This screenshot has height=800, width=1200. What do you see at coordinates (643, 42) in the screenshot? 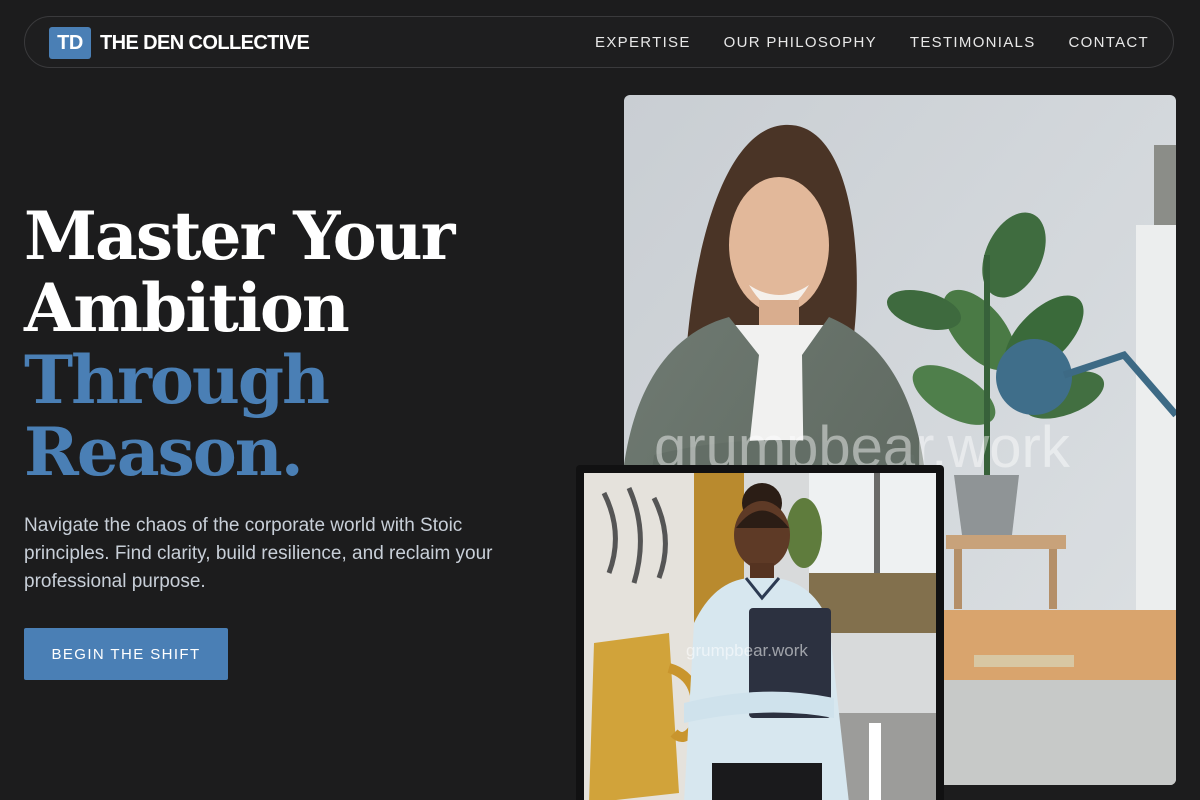
I see `nav-link-expertise: EXPERTISE` at bounding box center [643, 42].